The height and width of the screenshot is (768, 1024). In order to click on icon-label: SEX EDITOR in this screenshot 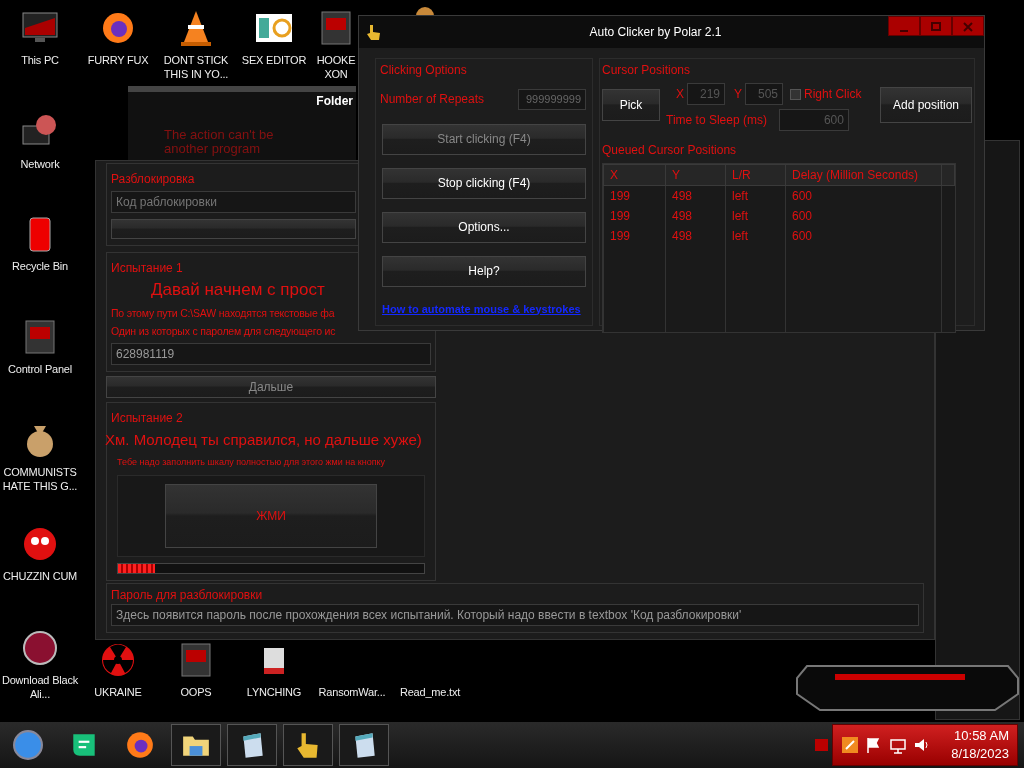, I will do `click(274, 61)`.